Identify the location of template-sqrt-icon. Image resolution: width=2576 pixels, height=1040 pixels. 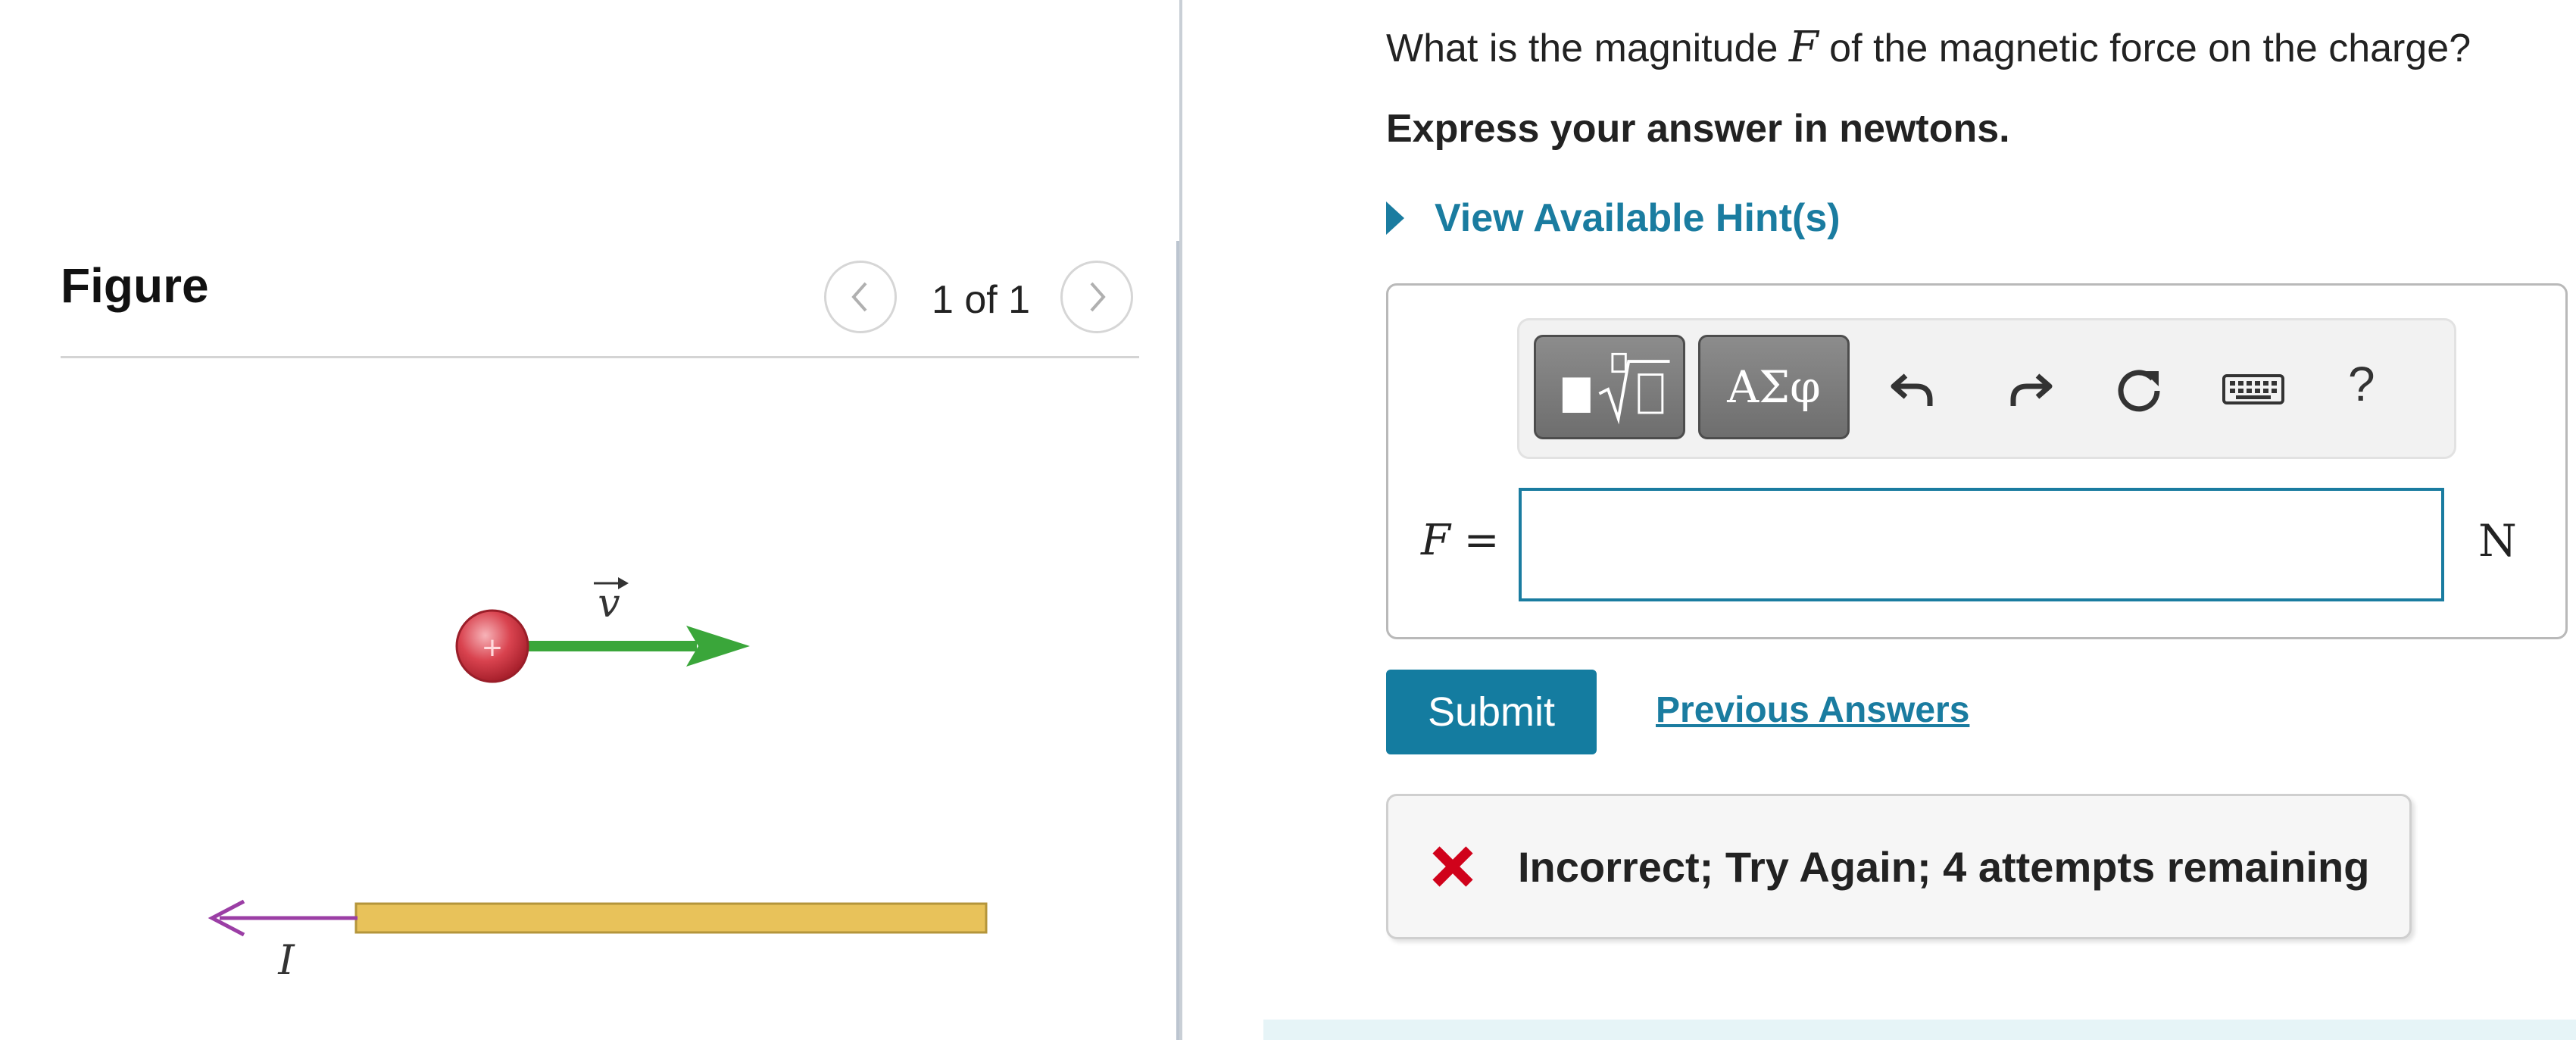
(1616, 388).